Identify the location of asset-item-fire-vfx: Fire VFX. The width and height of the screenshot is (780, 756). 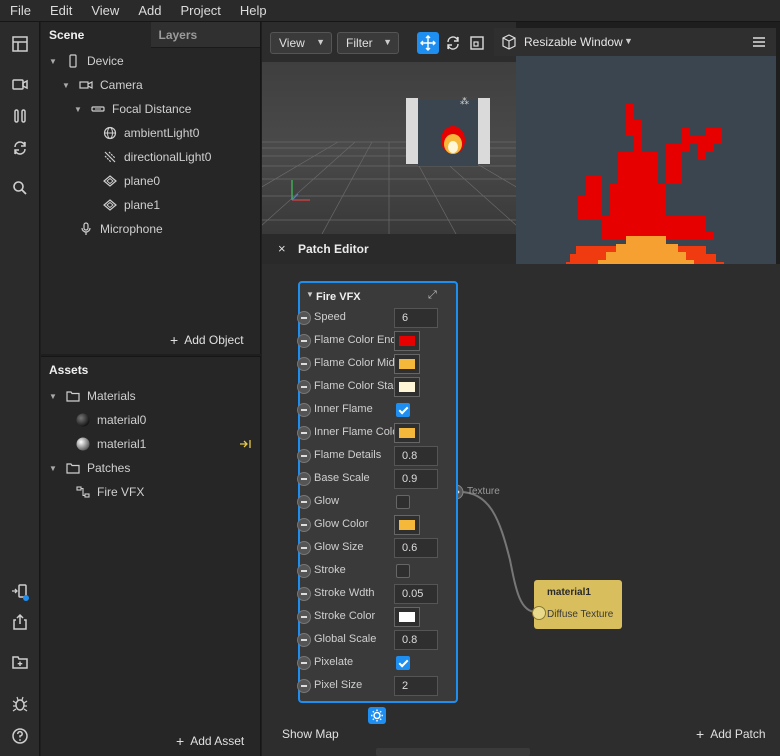
(109, 492).